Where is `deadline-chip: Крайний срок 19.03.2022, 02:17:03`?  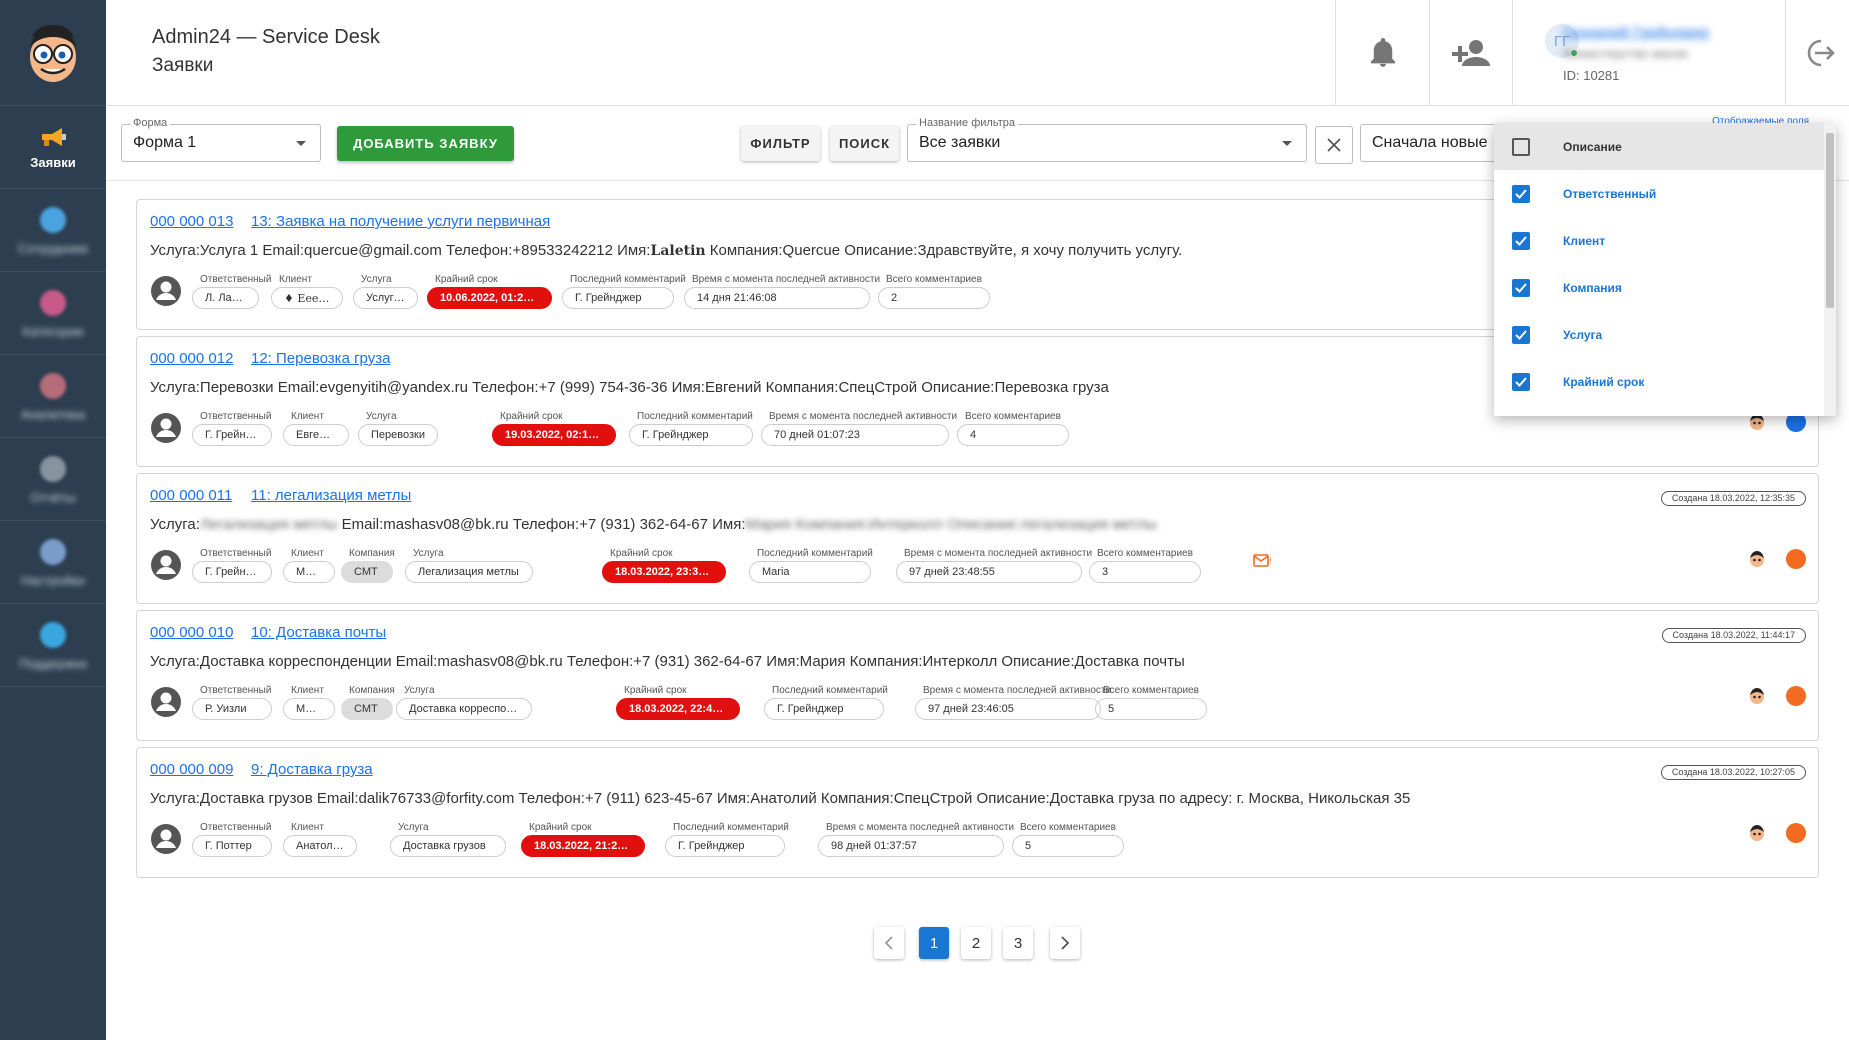 deadline-chip: Крайний срок 19.03.2022, 02:17:03 is located at coordinates (554, 428).